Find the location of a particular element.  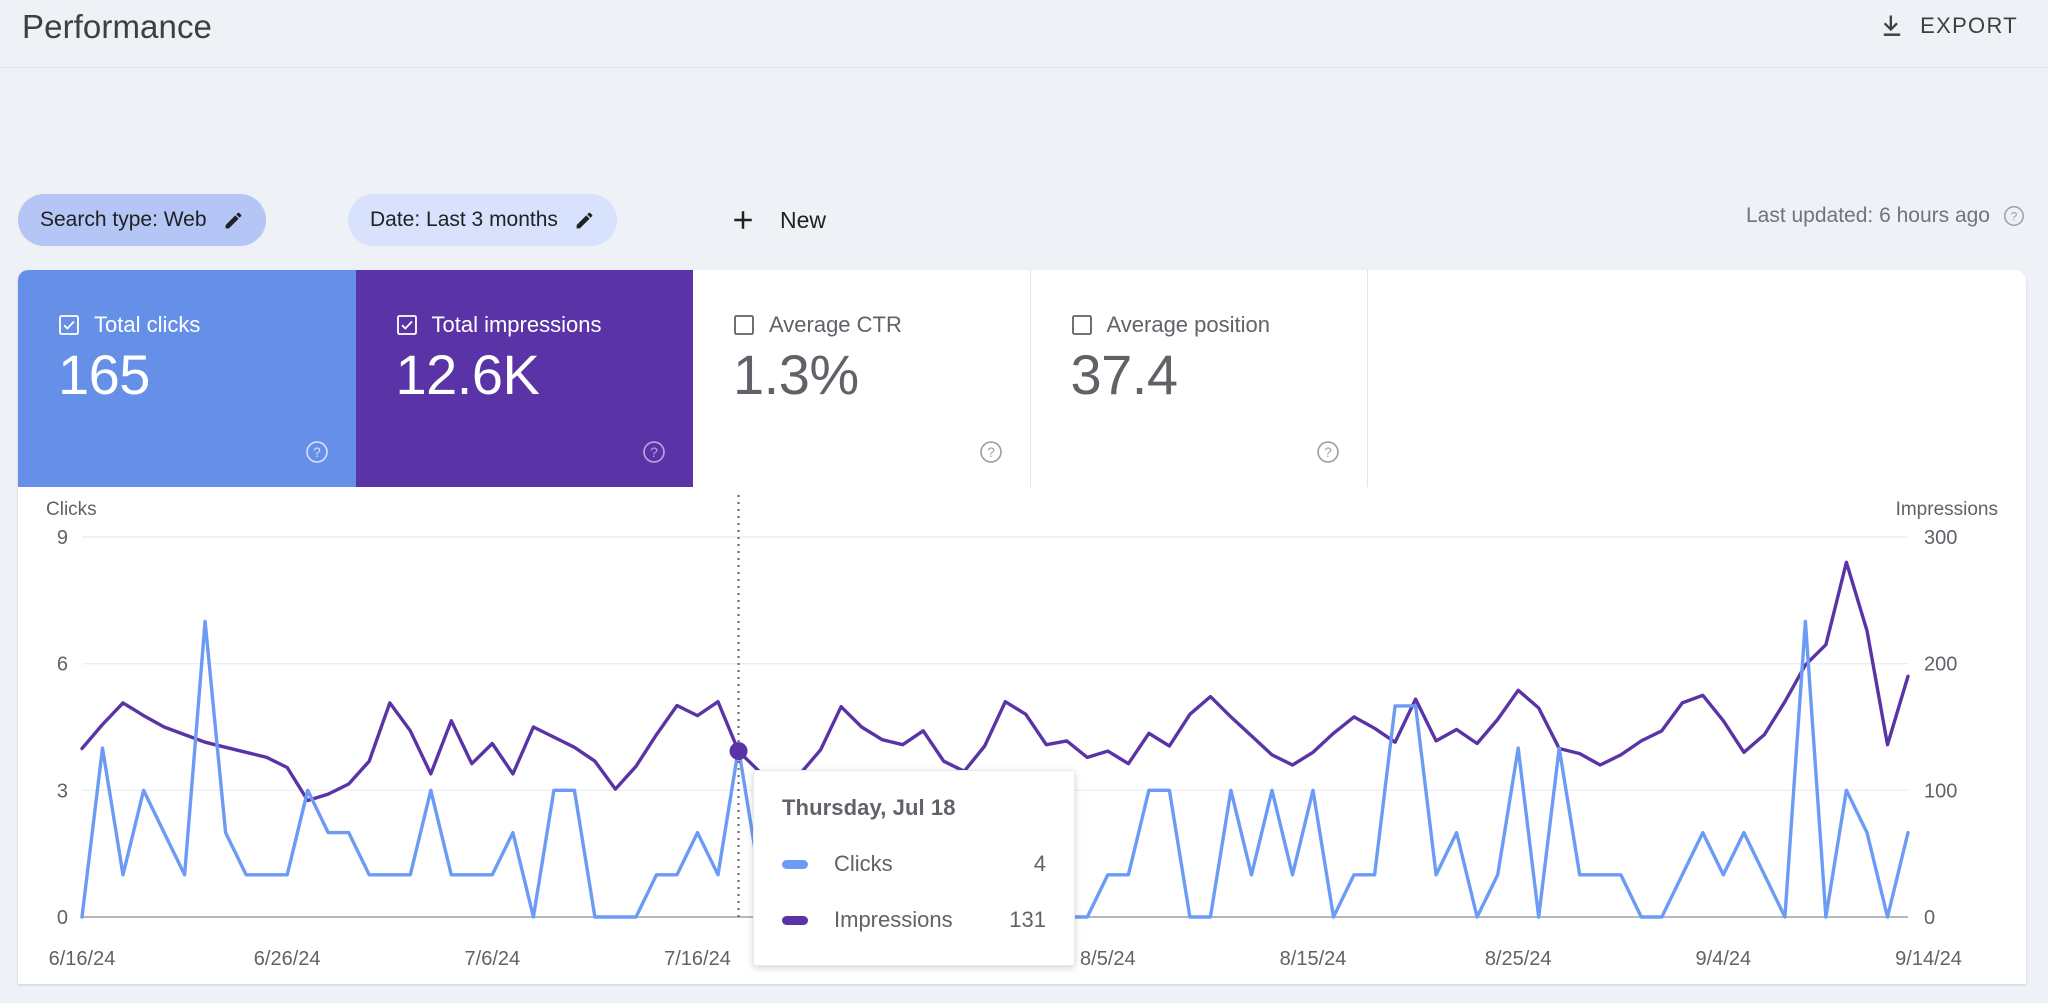

svg-text: 300 is located at coordinates (1940, 538).